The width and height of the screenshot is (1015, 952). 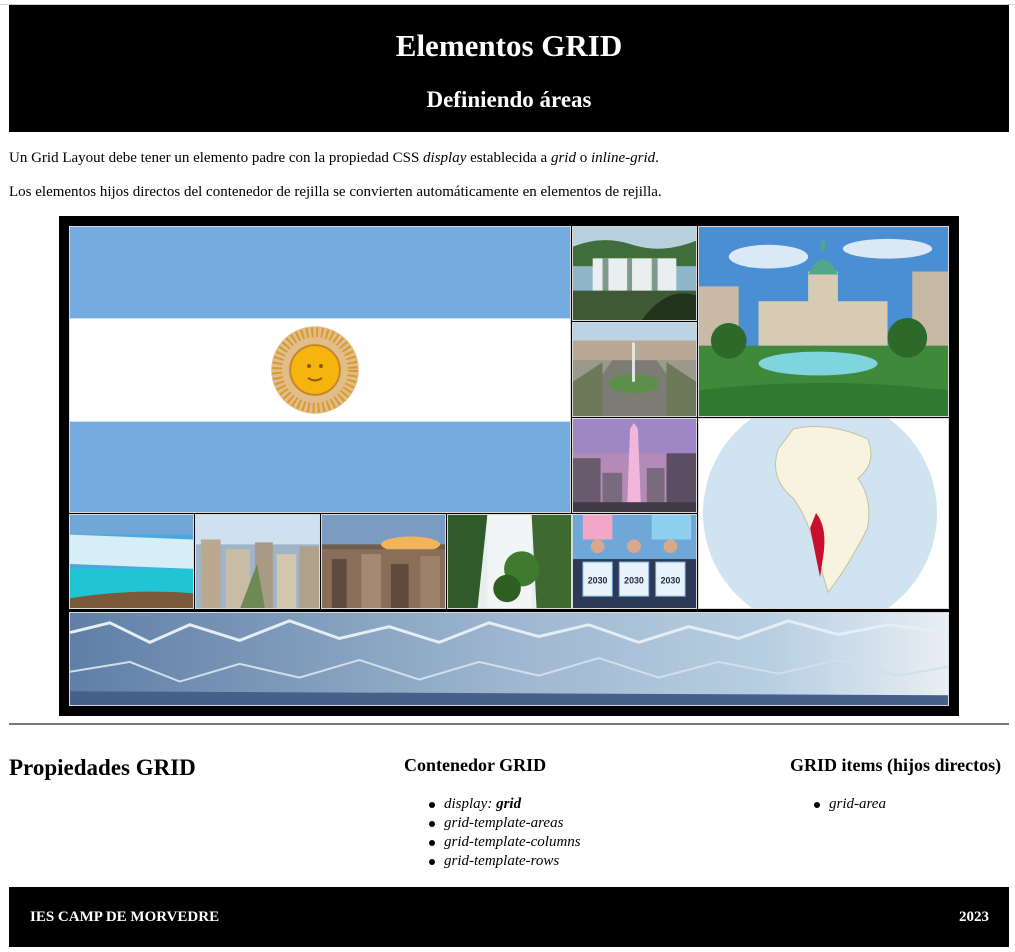 What do you see at coordinates (823, 513) in the screenshot?
I see `globe-map-image` at bounding box center [823, 513].